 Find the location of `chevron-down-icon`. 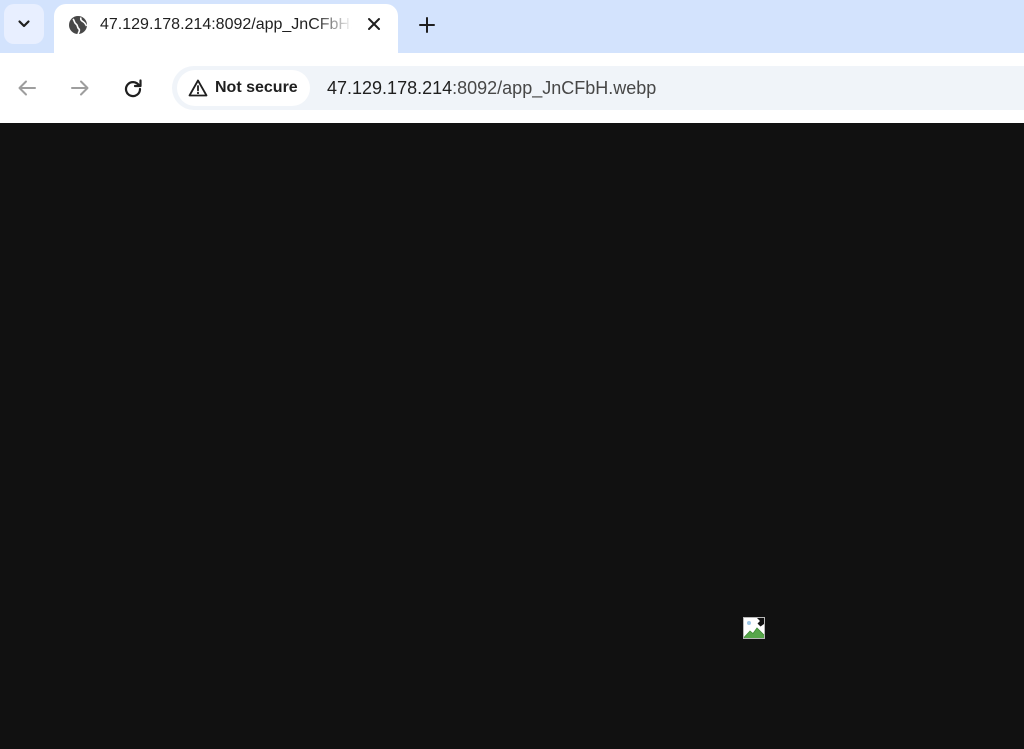

chevron-down-icon is located at coordinates (24, 24).